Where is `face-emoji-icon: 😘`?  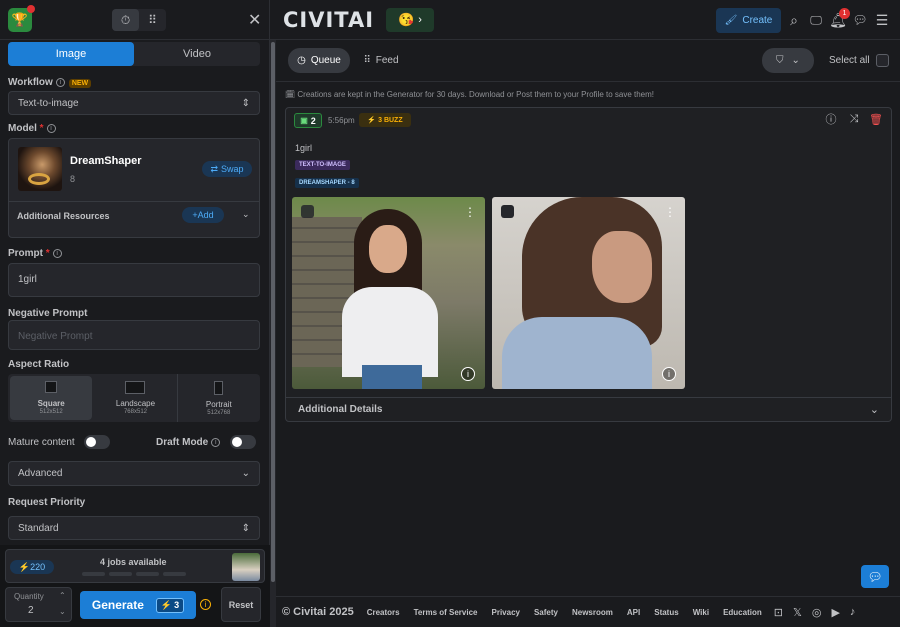
face-emoji-icon: 😘 is located at coordinates (406, 19).